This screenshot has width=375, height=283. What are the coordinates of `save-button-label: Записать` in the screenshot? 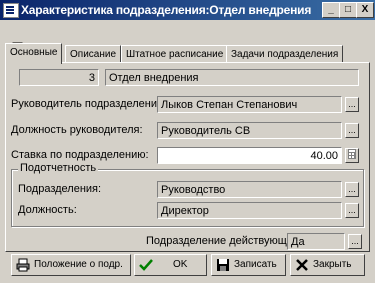 It's located at (255, 264).